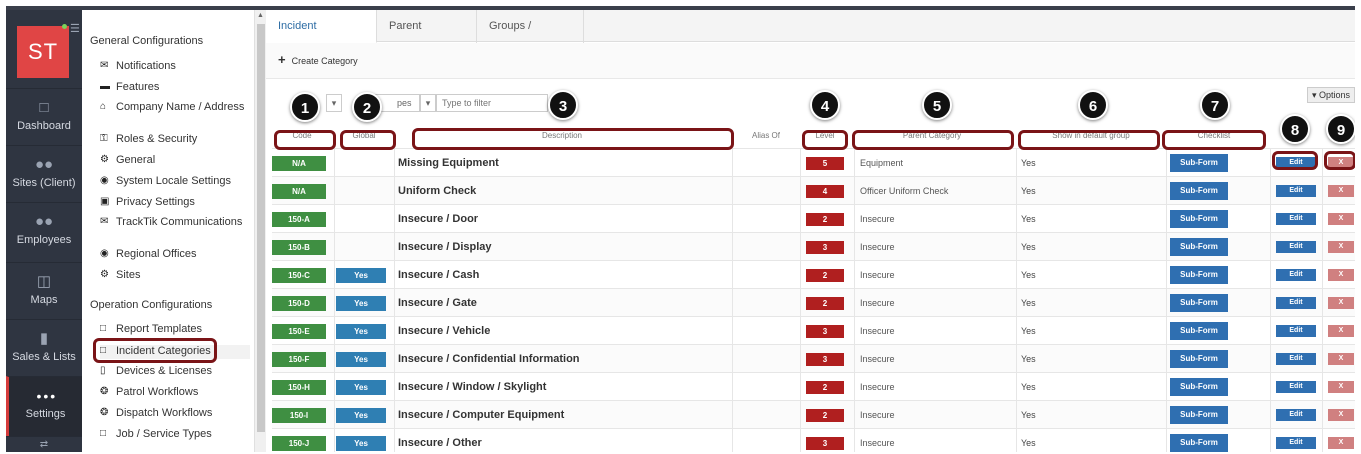 Image resolution: width=1361 pixels, height=454 pixels. I want to click on parent-category-text: Insecure, so click(877, 331).